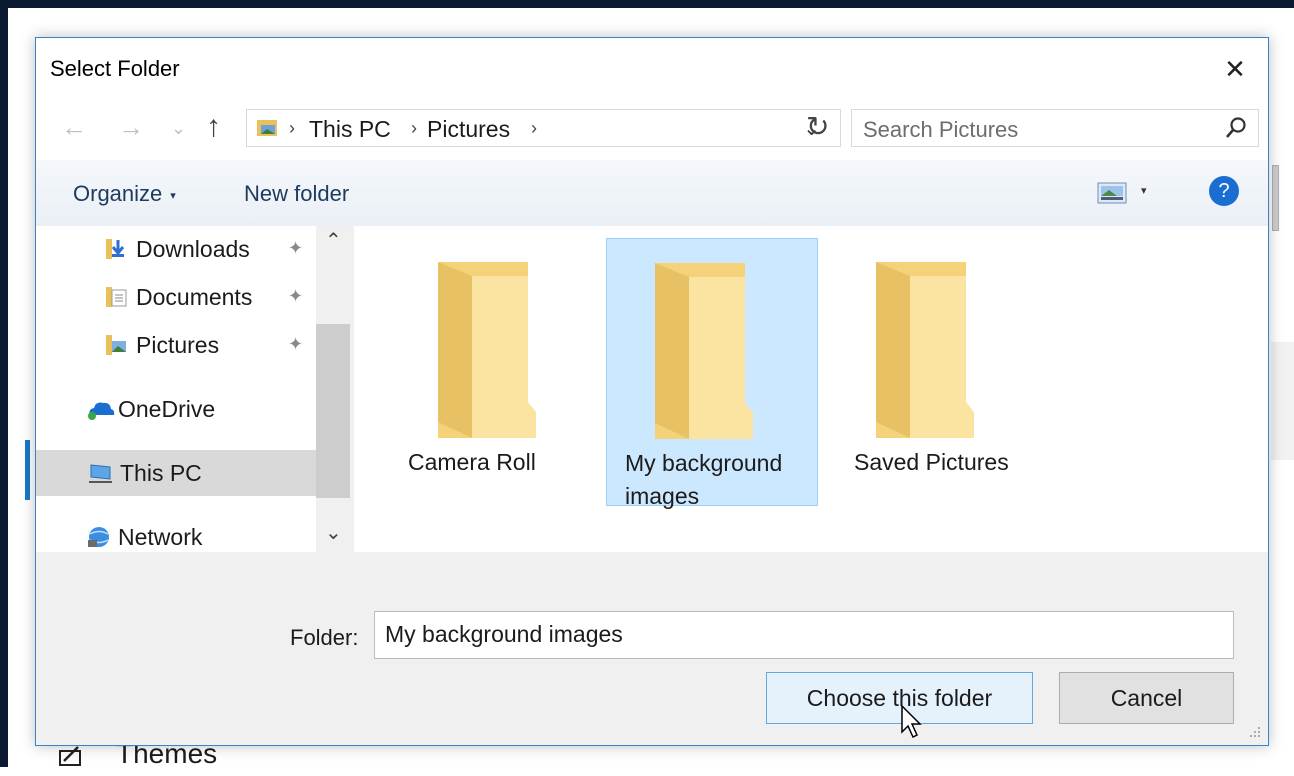 The image size is (1294, 776). I want to click on themes-icon, so click(72, 756).